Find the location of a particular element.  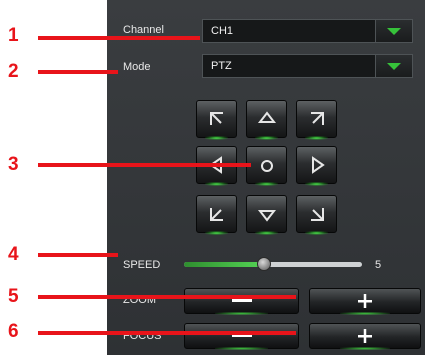

arrow-up-right-icon is located at coordinates (317, 118).